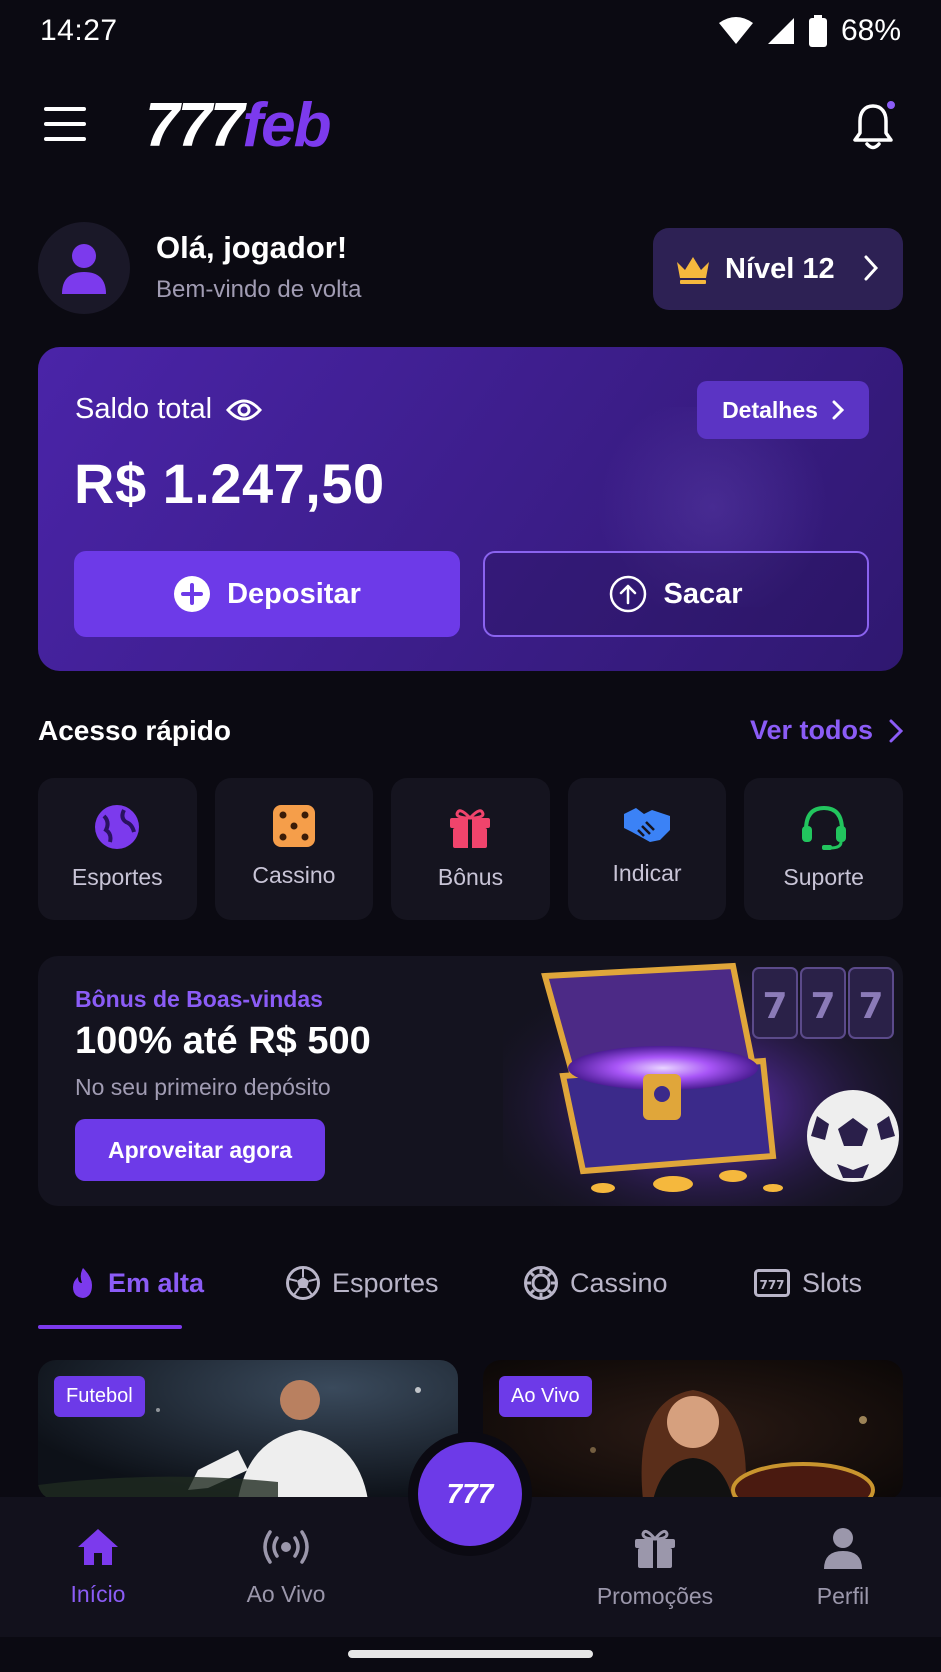  Describe the element at coordinates (619, 1282) in the screenshot. I see `tab-label: Cassino` at that location.